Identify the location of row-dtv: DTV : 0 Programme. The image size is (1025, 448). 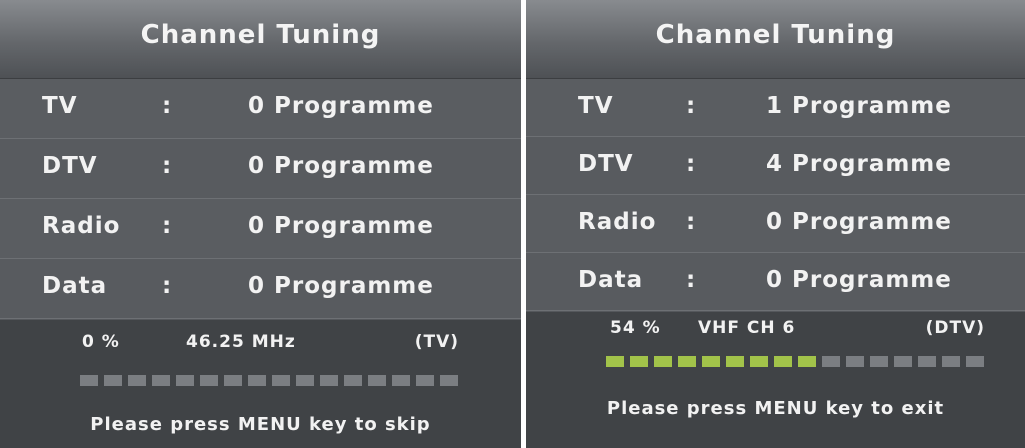
(260, 169).